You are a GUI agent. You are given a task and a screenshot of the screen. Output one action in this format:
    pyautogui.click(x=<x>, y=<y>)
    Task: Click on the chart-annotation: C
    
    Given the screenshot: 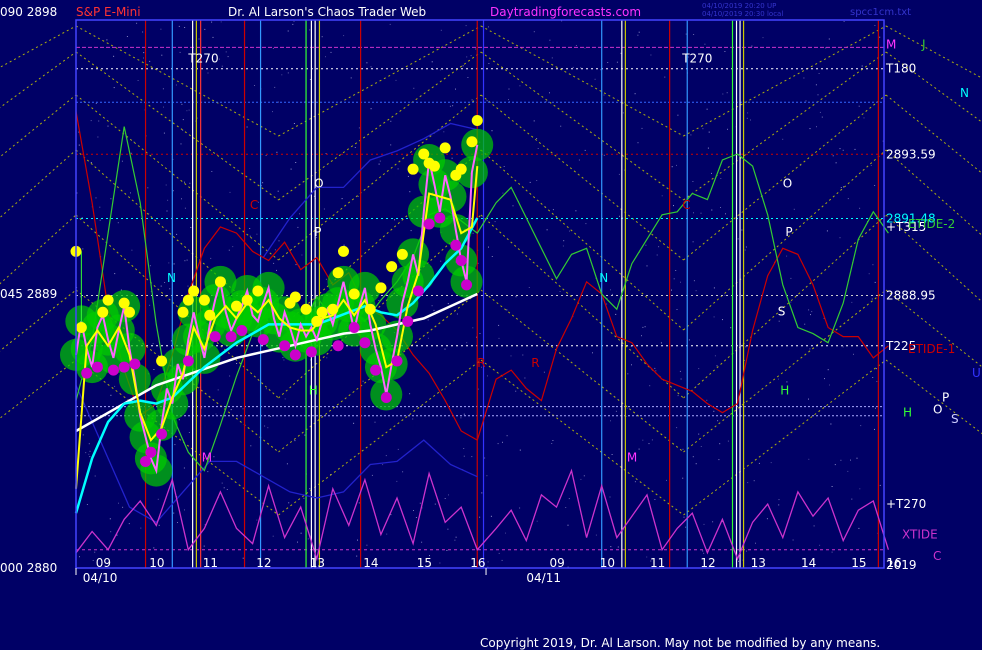 What is the action you would take?
    pyautogui.click(x=254, y=205)
    